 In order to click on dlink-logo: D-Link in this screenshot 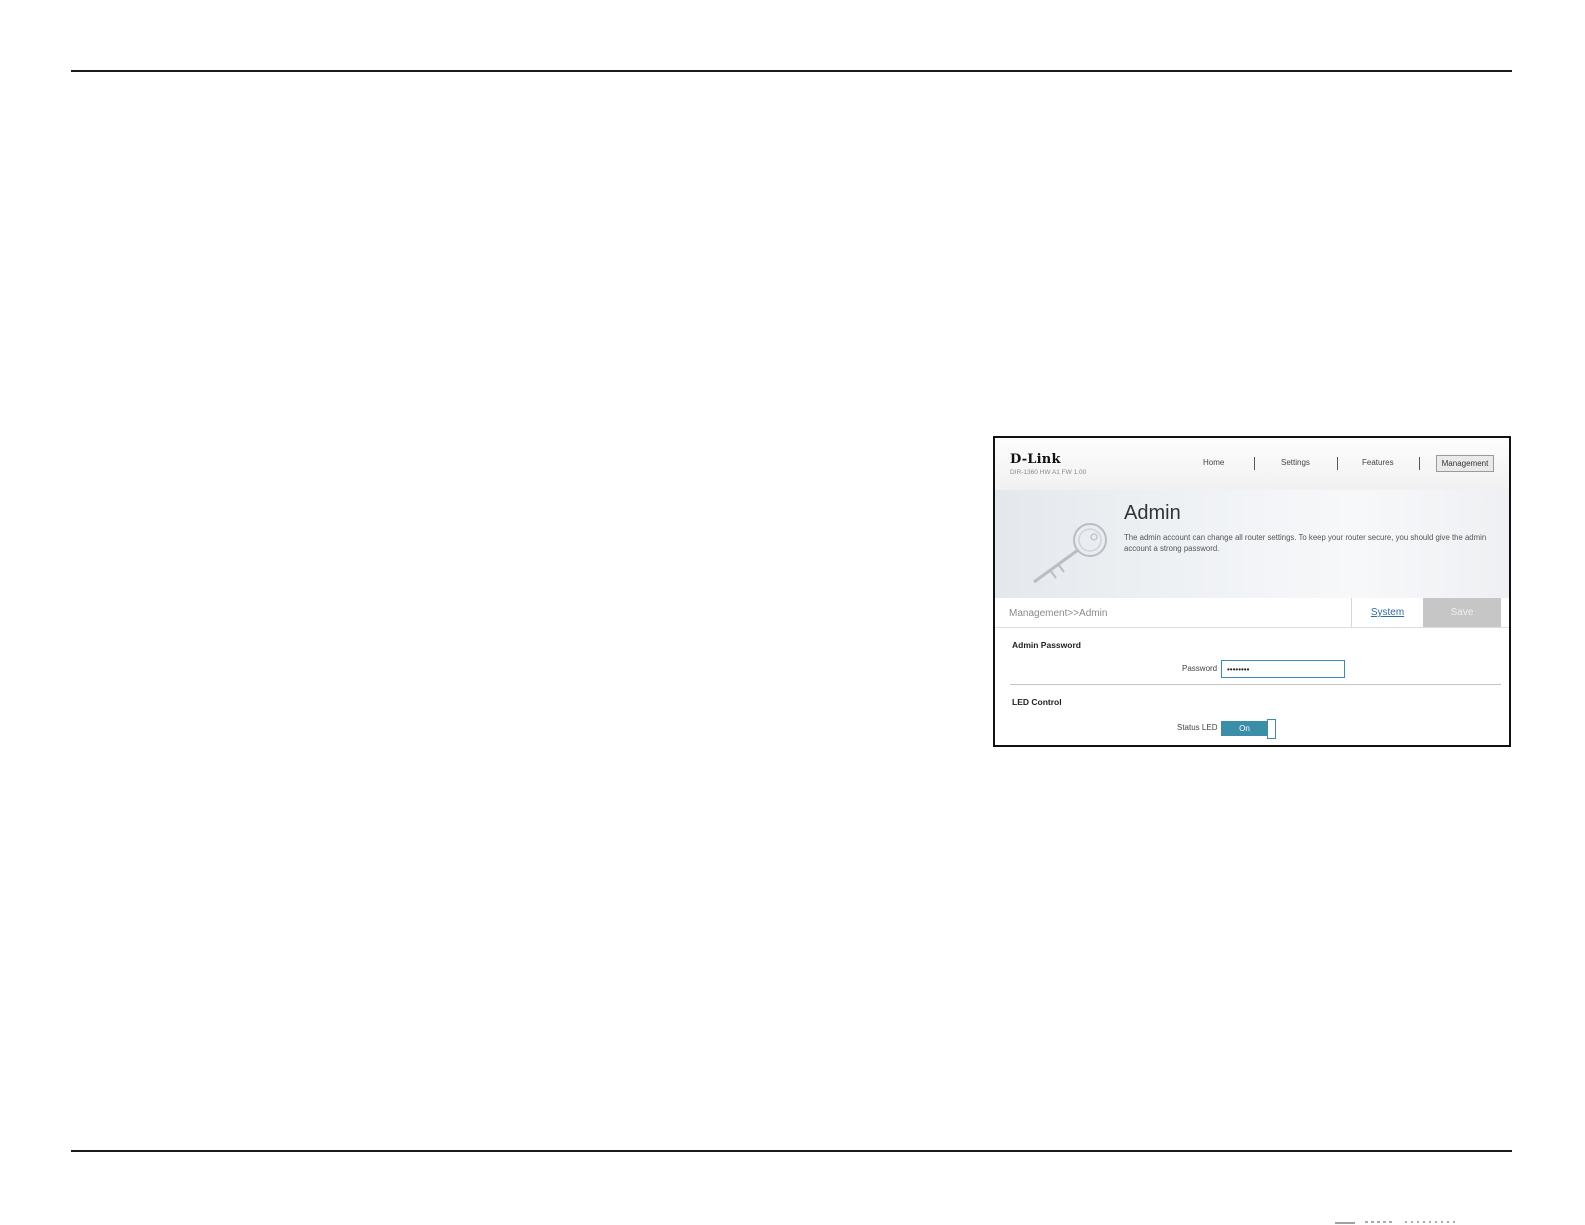, I will do `click(1035, 459)`.